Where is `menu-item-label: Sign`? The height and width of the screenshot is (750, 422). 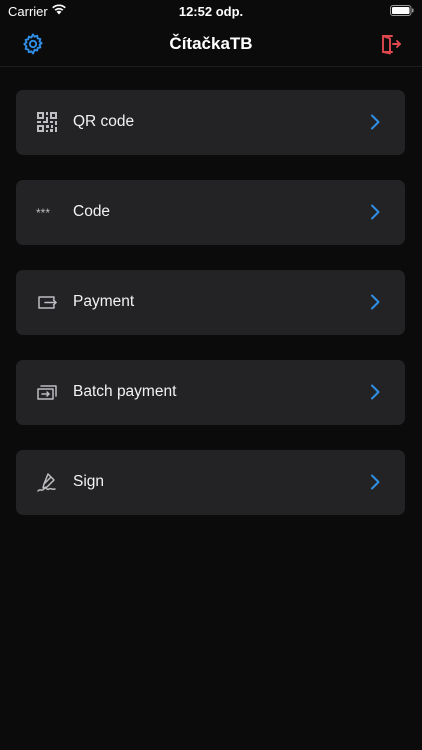
menu-item-label: Sign is located at coordinates (89, 481).